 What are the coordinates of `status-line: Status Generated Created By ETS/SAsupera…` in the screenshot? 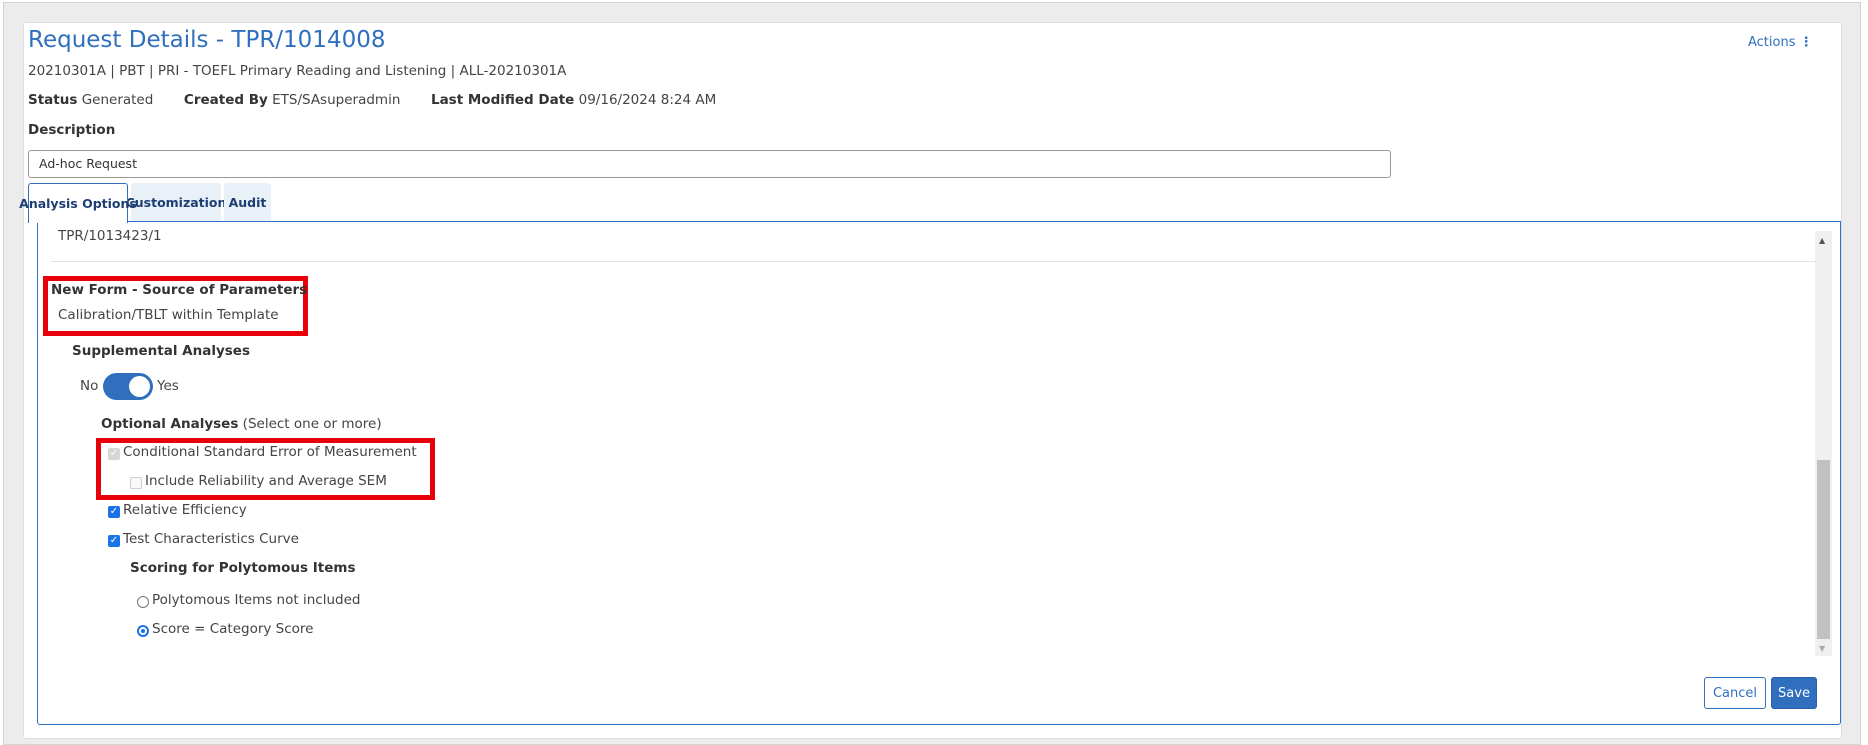 It's located at (372, 100).